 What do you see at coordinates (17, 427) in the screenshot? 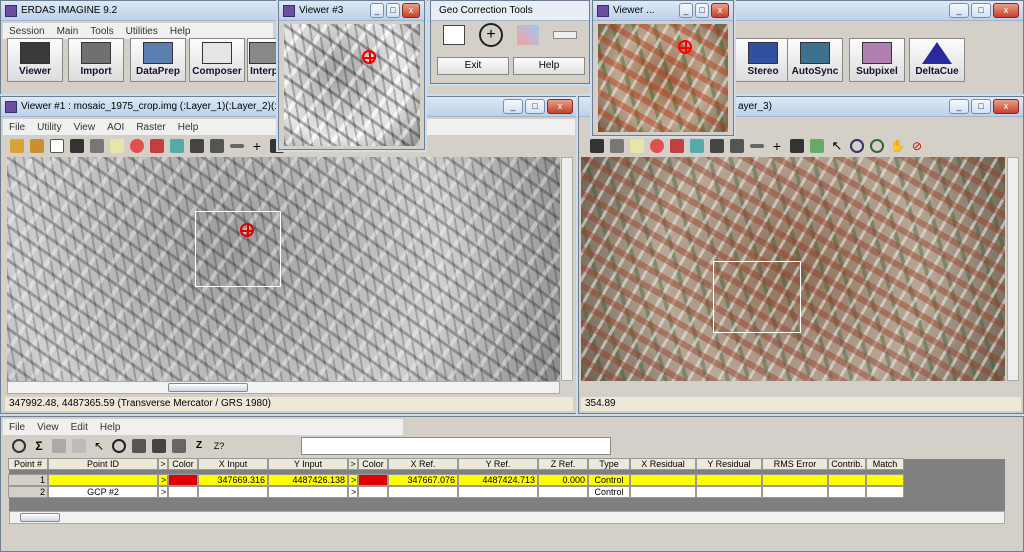
I see `menu-file: File` at bounding box center [17, 427].